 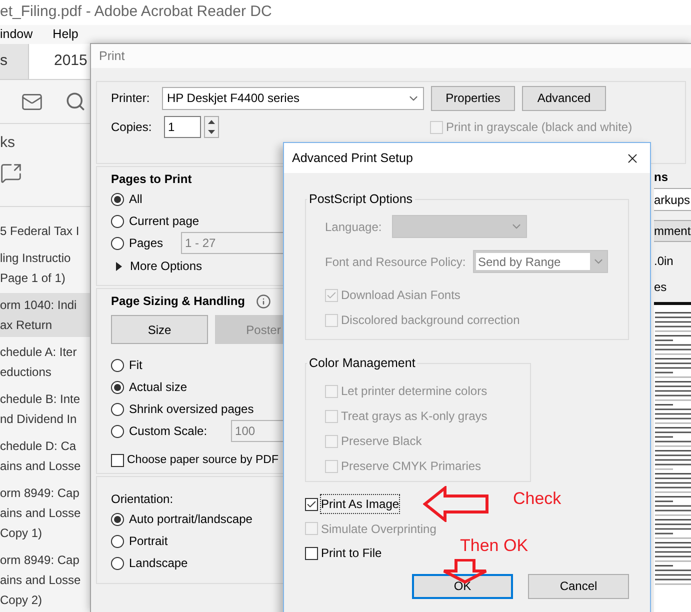 What do you see at coordinates (11, 173) in the screenshot?
I see `comment-icon` at bounding box center [11, 173].